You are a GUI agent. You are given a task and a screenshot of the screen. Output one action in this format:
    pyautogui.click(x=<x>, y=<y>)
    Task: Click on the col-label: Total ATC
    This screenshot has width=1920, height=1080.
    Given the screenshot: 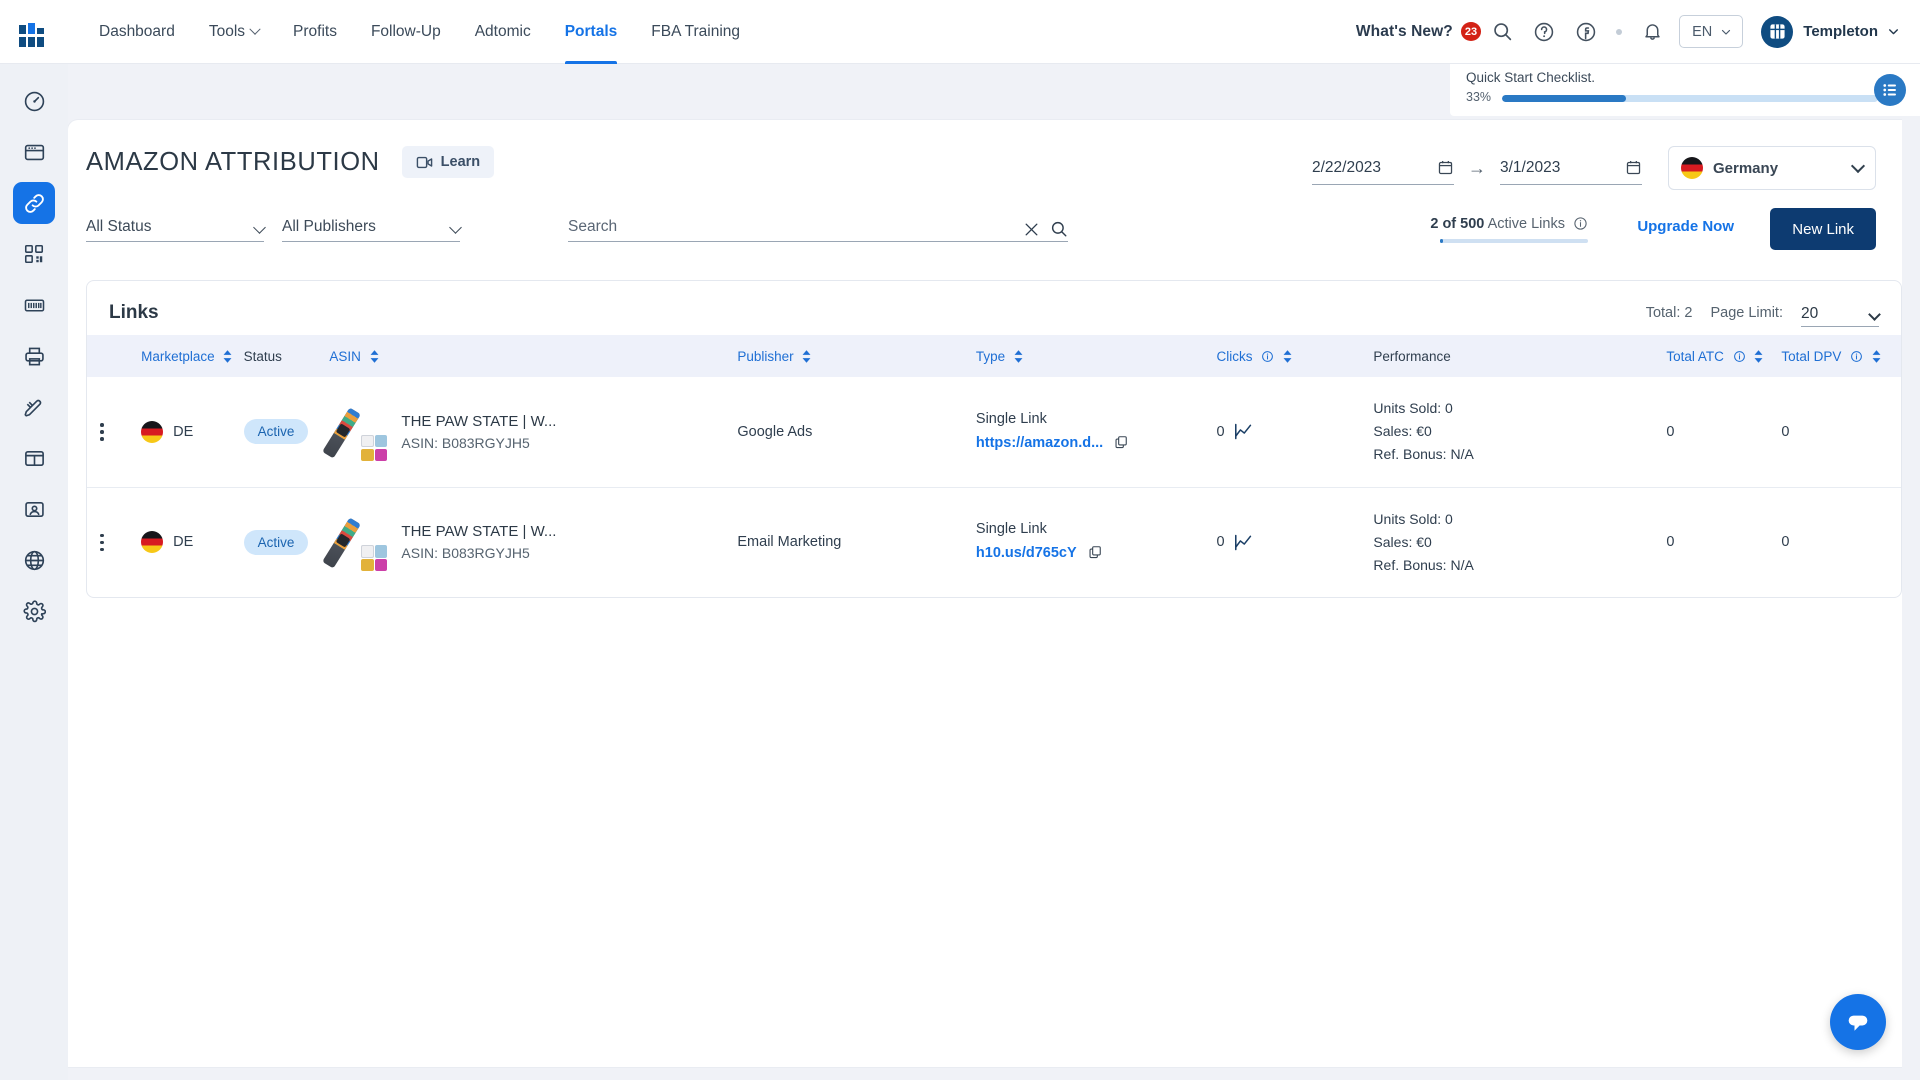 What is the action you would take?
    pyautogui.click(x=1695, y=356)
    